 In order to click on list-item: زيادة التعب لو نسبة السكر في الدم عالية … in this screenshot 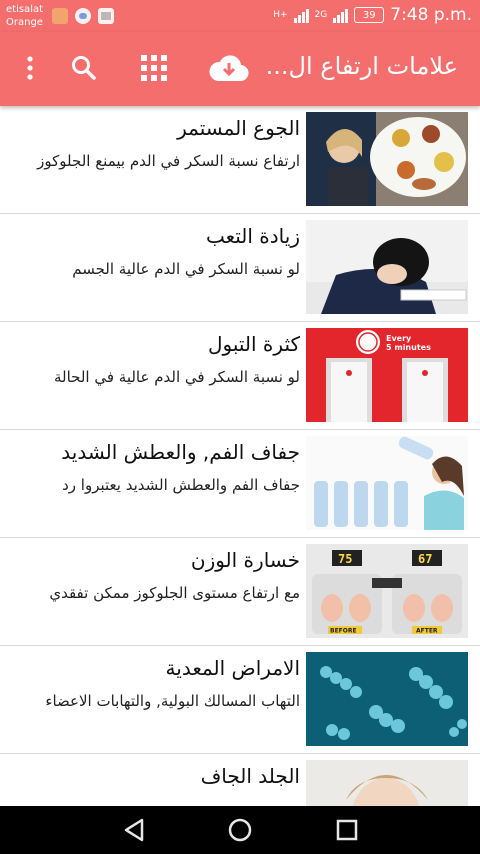, I will do `click(240, 268)`.